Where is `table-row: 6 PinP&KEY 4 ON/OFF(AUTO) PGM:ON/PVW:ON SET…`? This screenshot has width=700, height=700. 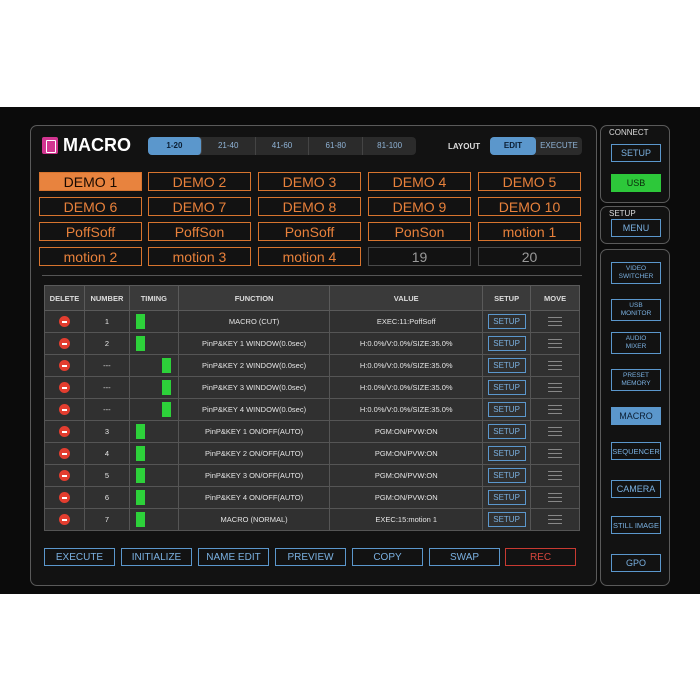
table-row: 6 PinP&KEY 4 ON/OFF(AUTO) PGM:ON/PVW:ON SET… is located at coordinates (312, 497).